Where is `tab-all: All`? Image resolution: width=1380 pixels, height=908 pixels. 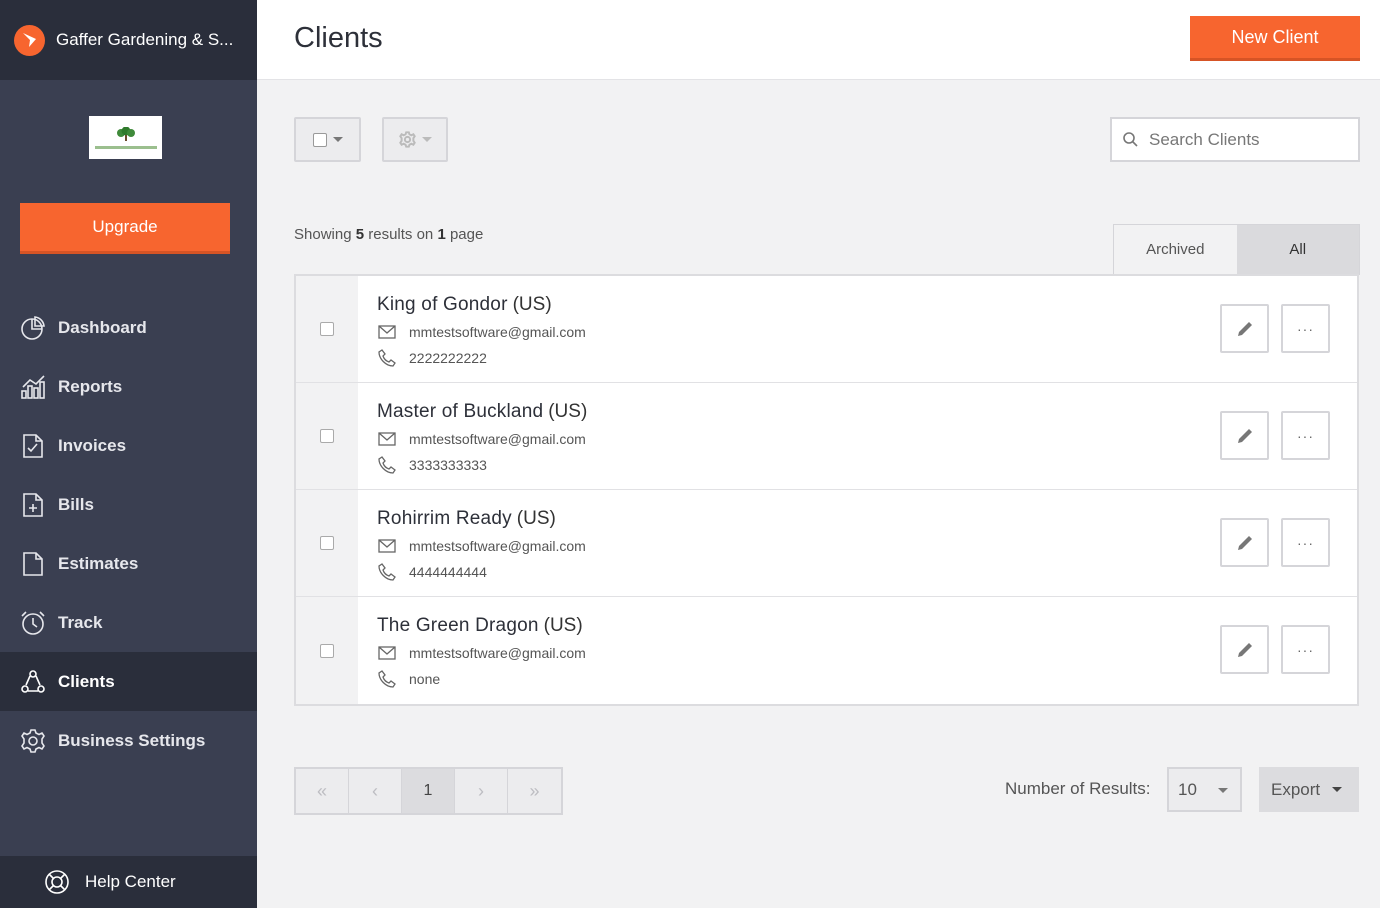
tab-all: All is located at coordinates (1297, 249).